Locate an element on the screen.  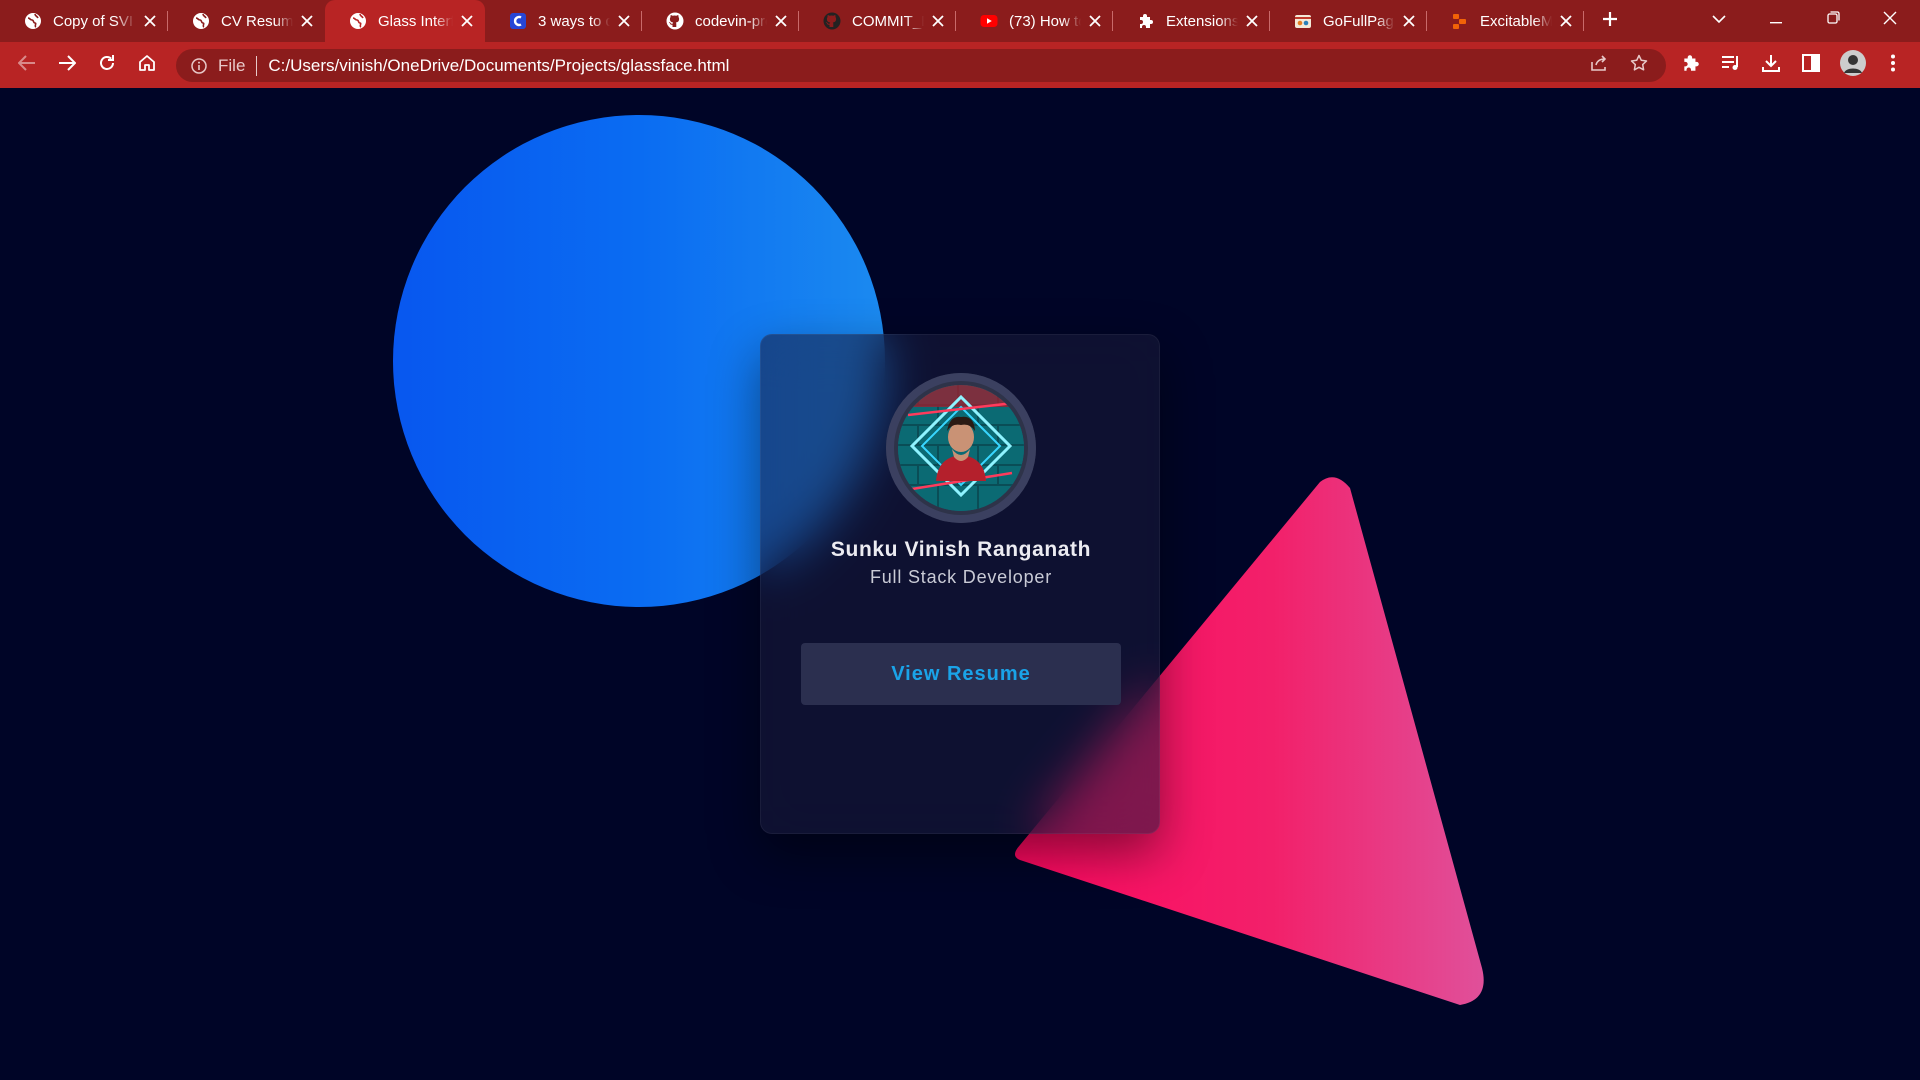
new-tab-button is located at coordinates (1610, 21).